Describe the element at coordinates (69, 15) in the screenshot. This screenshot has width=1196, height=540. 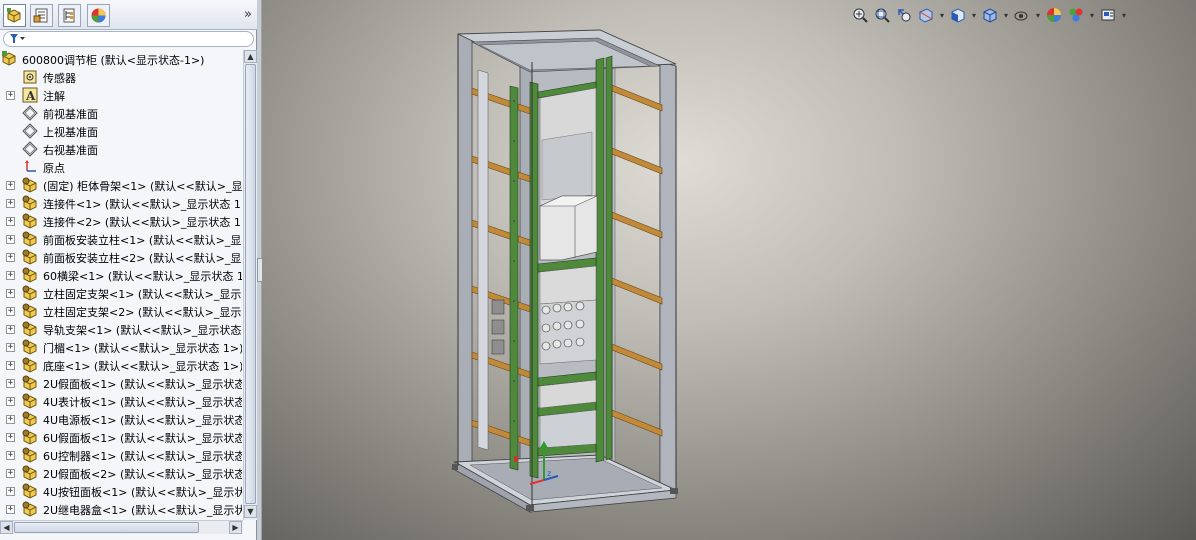
I see `configuration-manager-tab` at that location.